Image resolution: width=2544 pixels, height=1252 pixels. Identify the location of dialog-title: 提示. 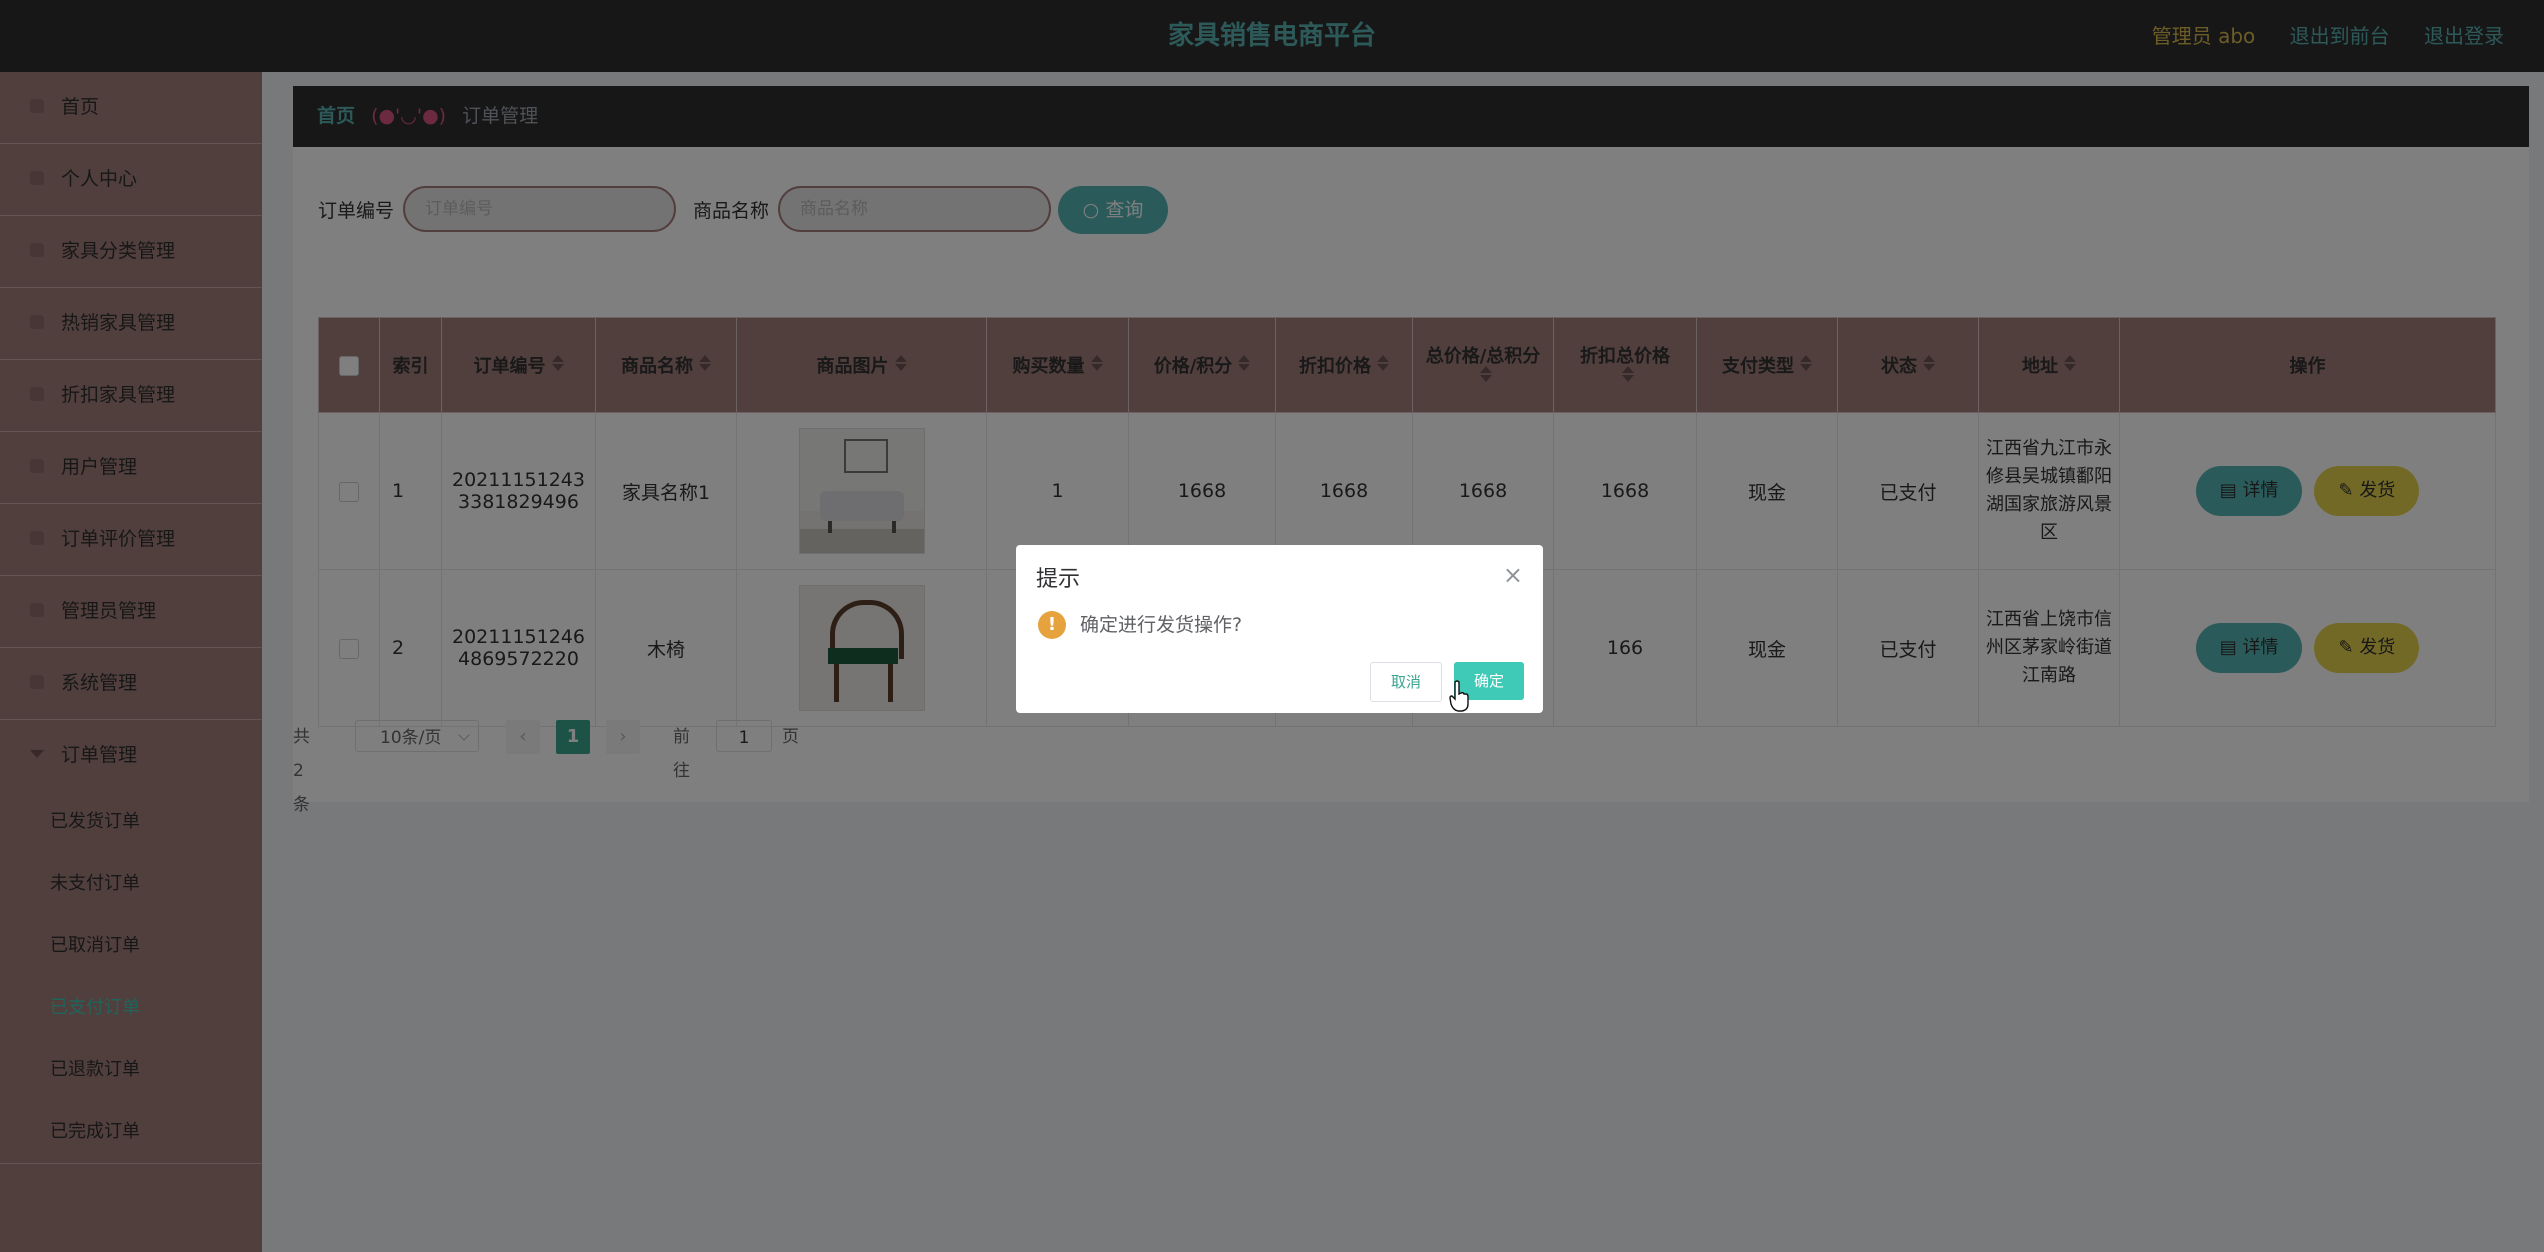
(1058, 579).